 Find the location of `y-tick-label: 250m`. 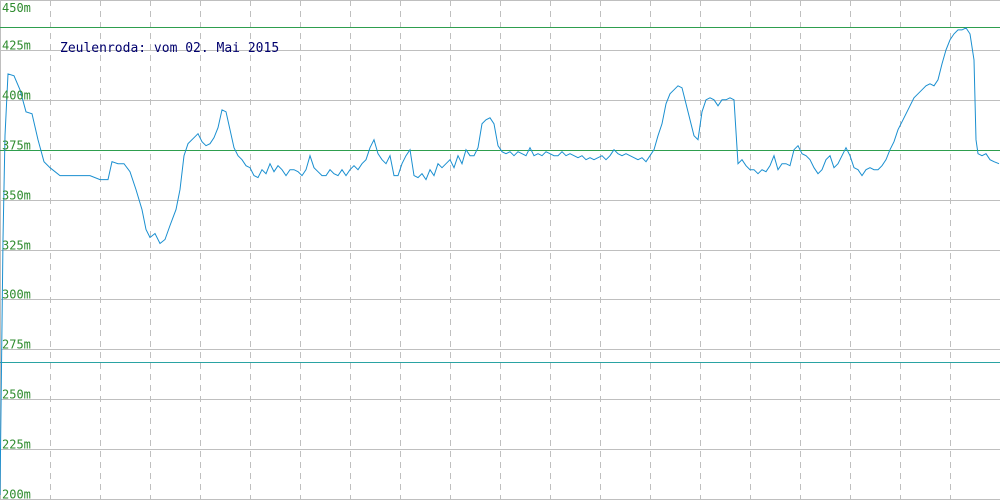

y-tick-label: 250m is located at coordinates (16, 395).